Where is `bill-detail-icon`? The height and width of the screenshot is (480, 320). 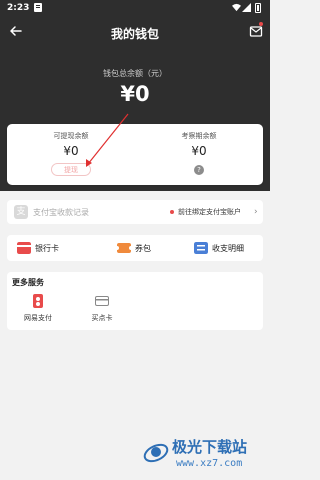 bill-detail-icon is located at coordinates (201, 248).